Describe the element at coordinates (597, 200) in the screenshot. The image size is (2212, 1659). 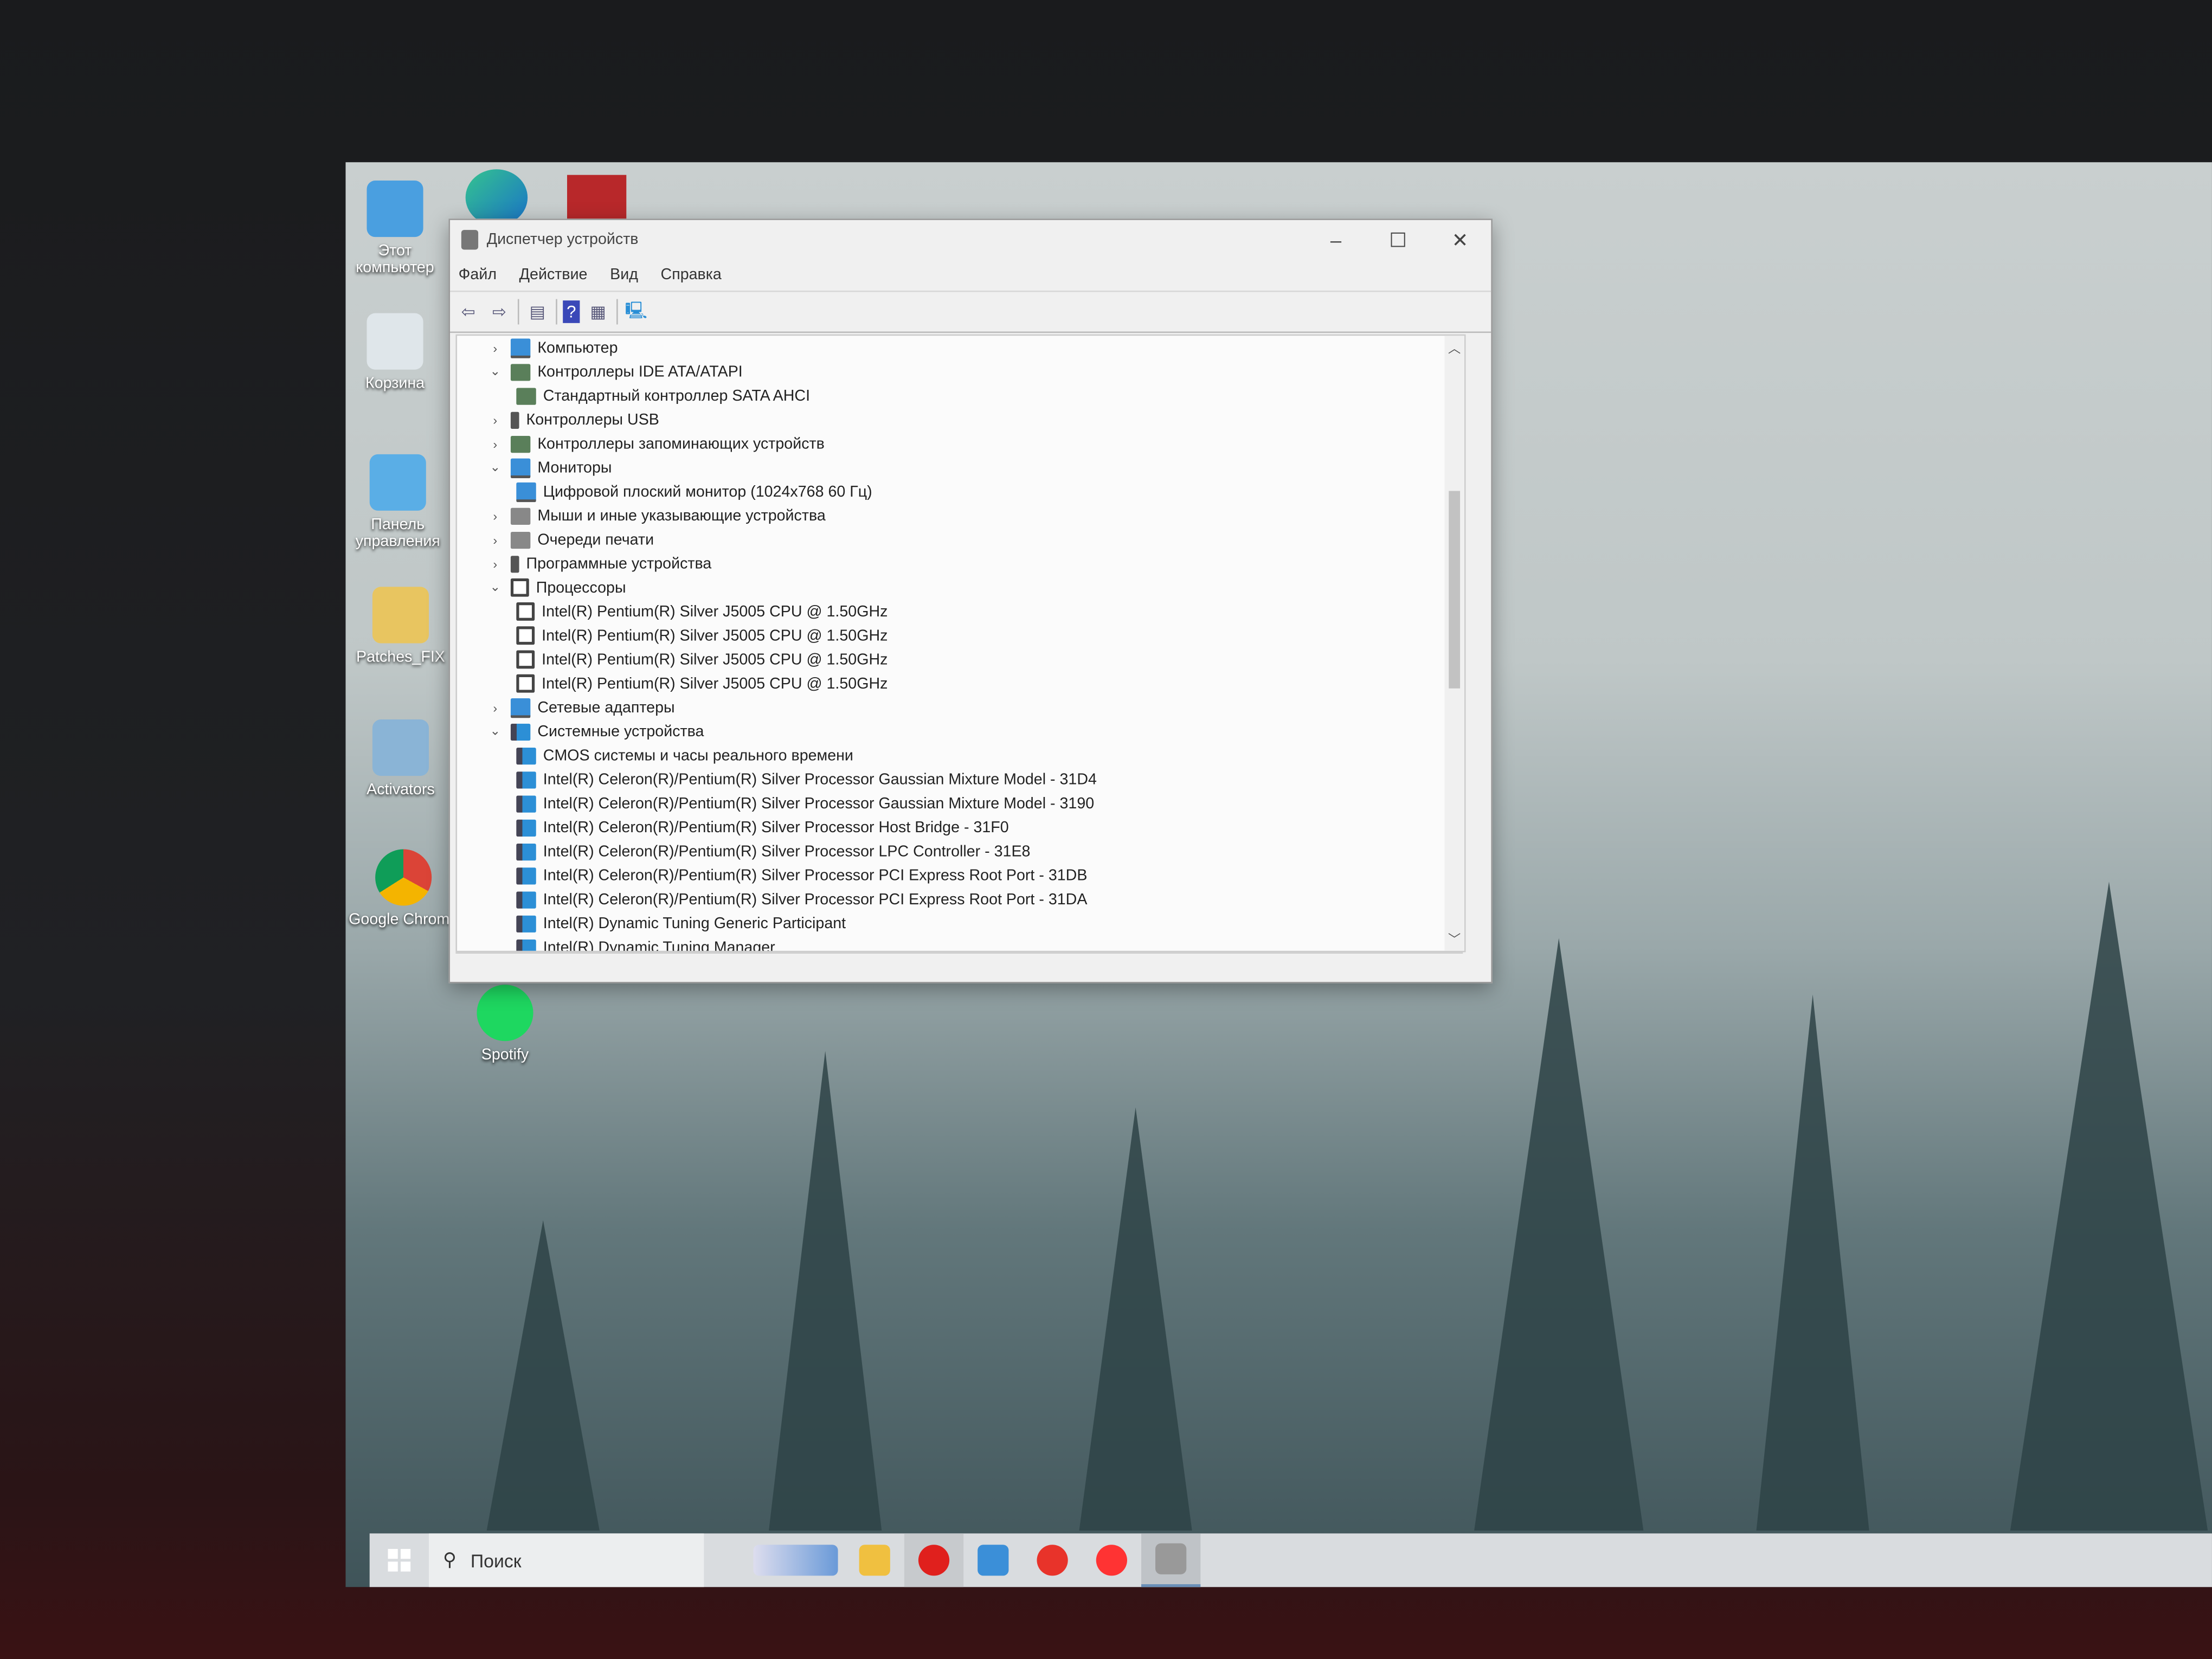
I see `dota-icon` at that location.